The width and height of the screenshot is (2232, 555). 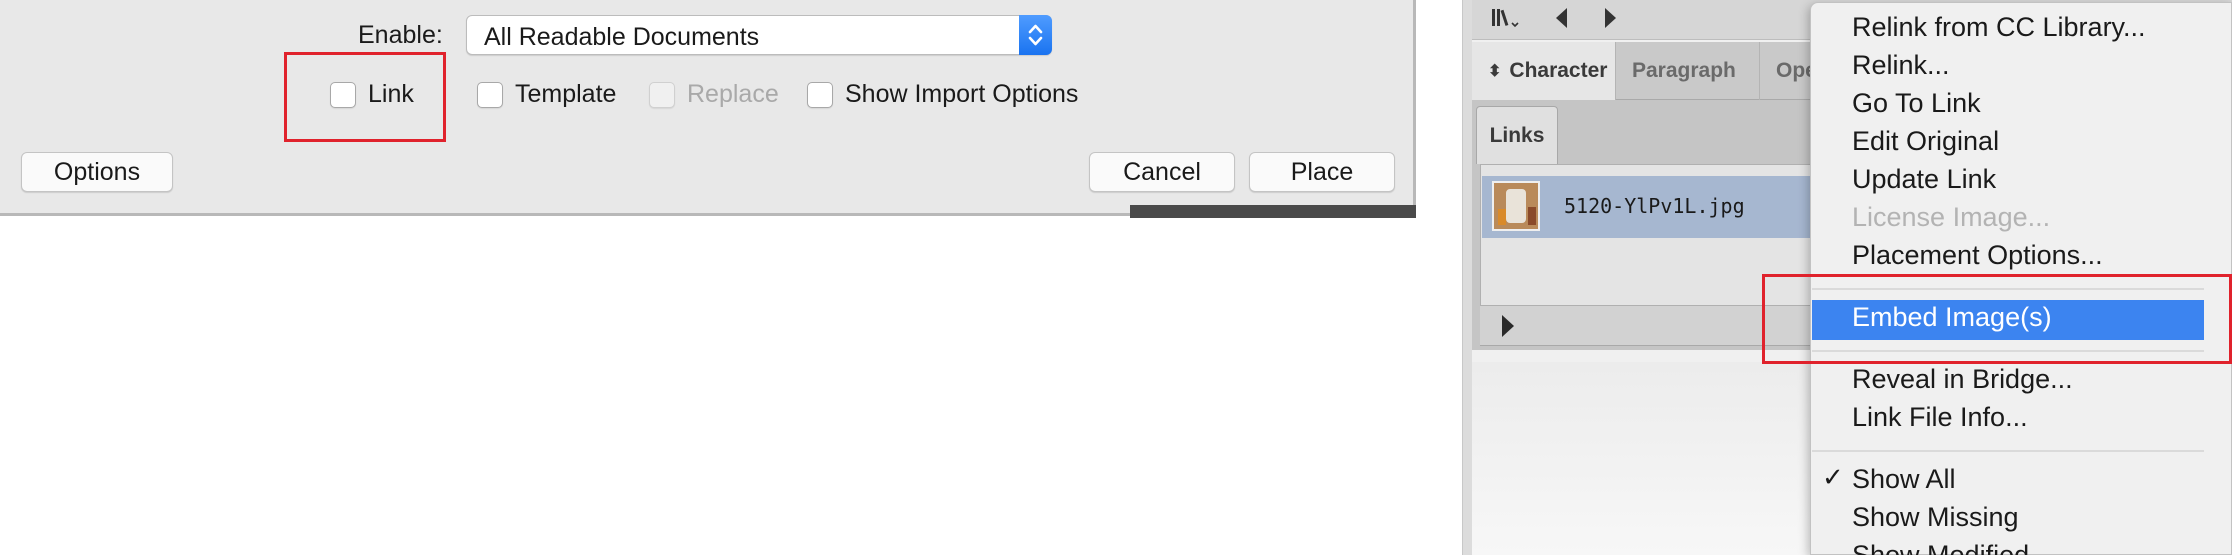 I want to click on place-button: Place, so click(x=1322, y=172).